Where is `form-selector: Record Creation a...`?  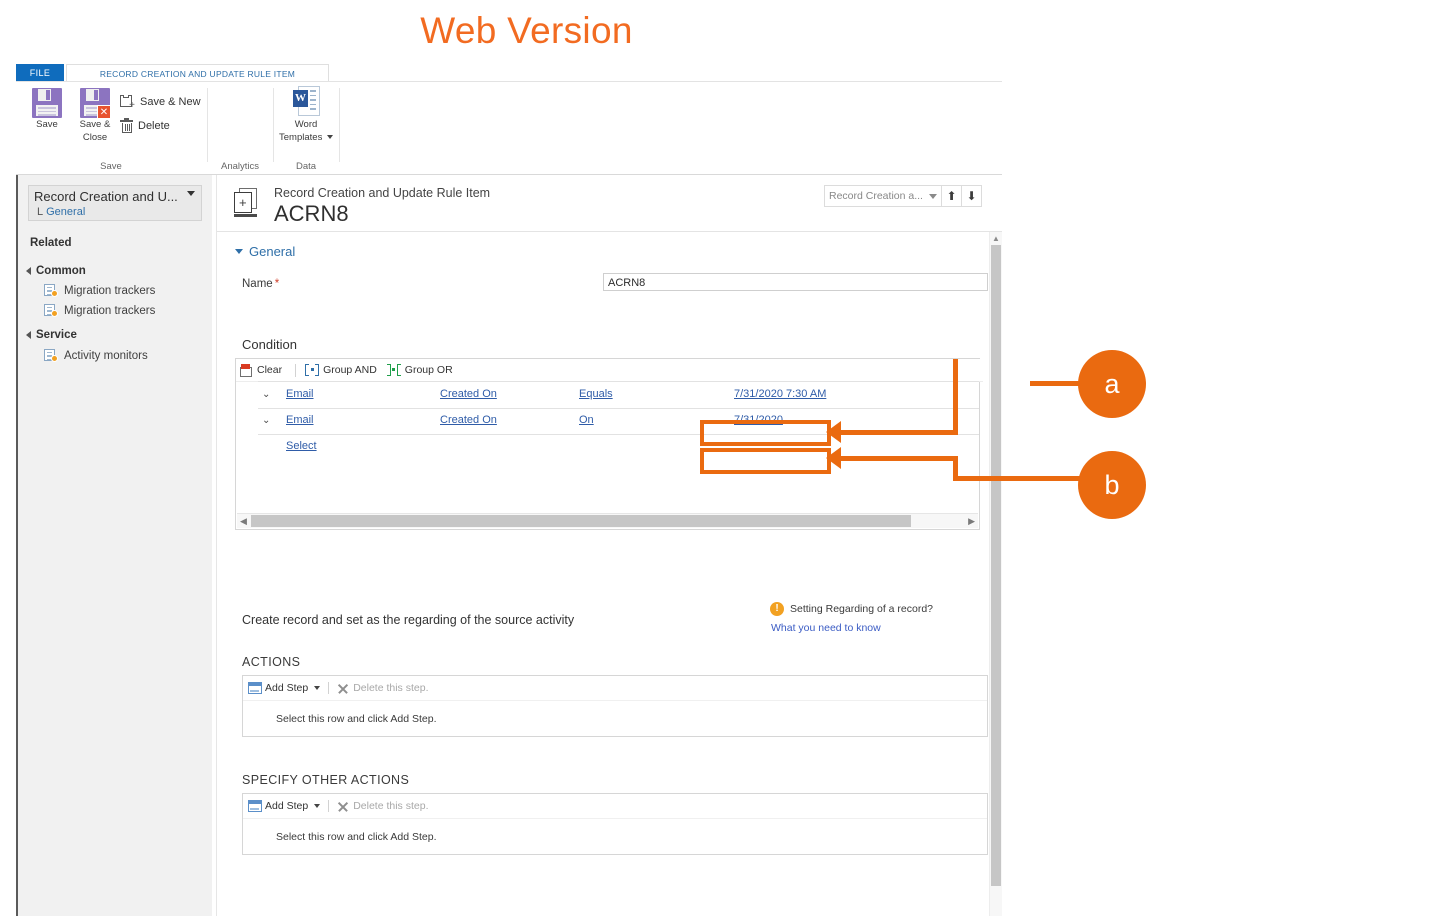 form-selector: Record Creation a... is located at coordinates (883, 196).